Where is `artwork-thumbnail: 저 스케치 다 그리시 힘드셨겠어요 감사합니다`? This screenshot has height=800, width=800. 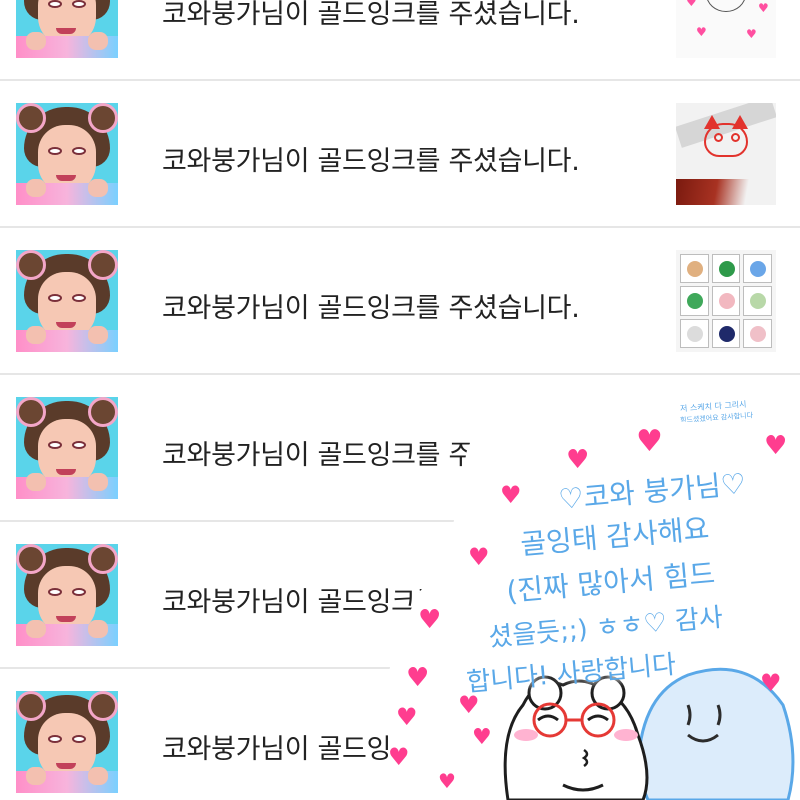 artwork-thumbnail: 저 스케치 다 그리시 힘드셨겠어요 감사합니다 is located at coordinates (726, 448).